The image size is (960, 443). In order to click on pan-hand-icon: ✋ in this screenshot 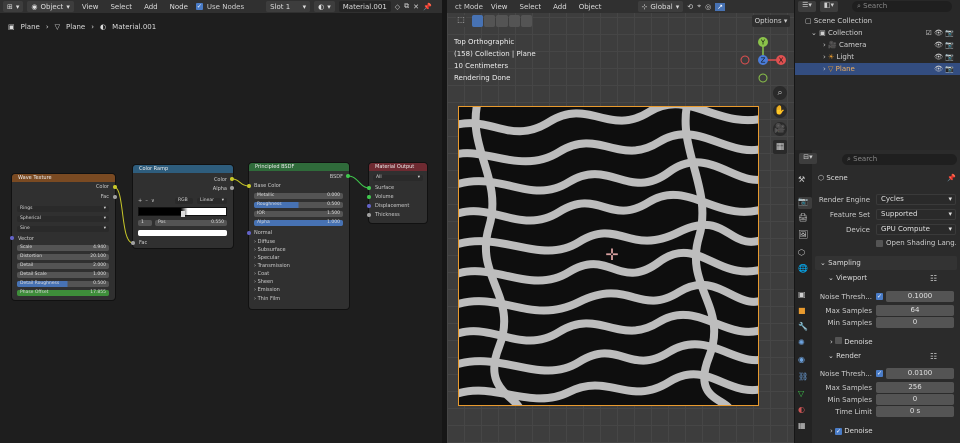, I will do `click(780, 111)`.